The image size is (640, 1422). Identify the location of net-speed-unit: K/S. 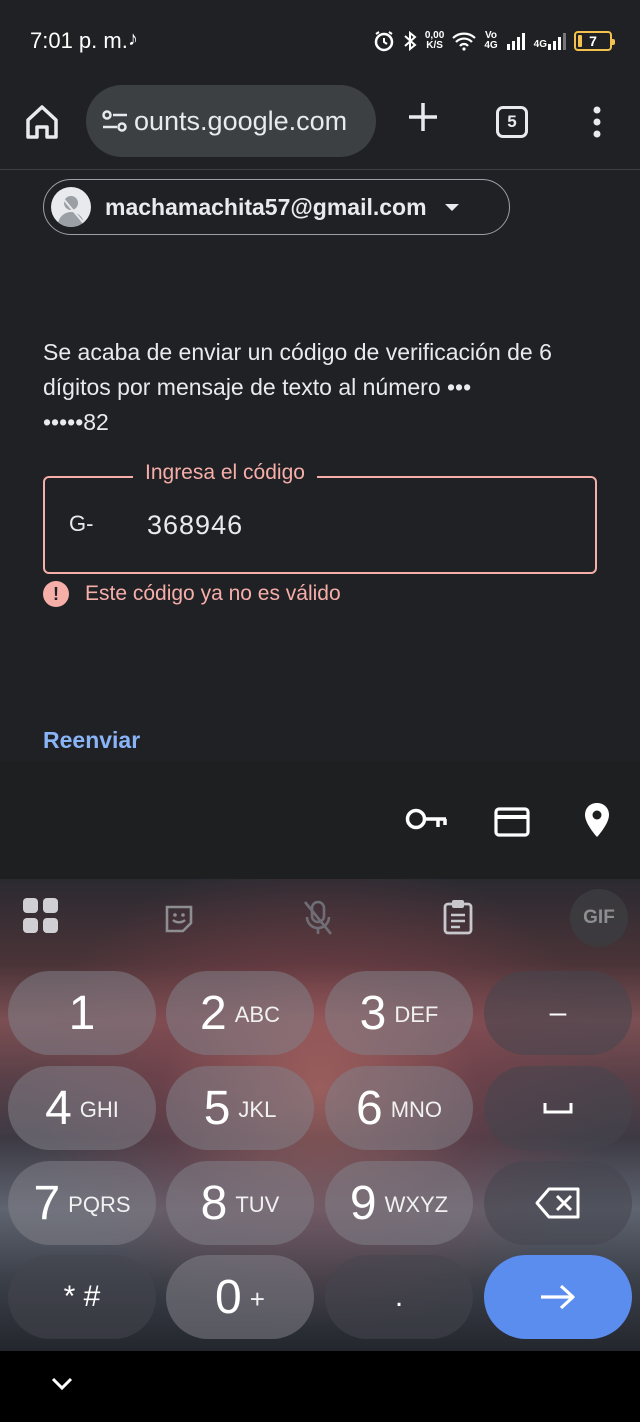
(434, 45).